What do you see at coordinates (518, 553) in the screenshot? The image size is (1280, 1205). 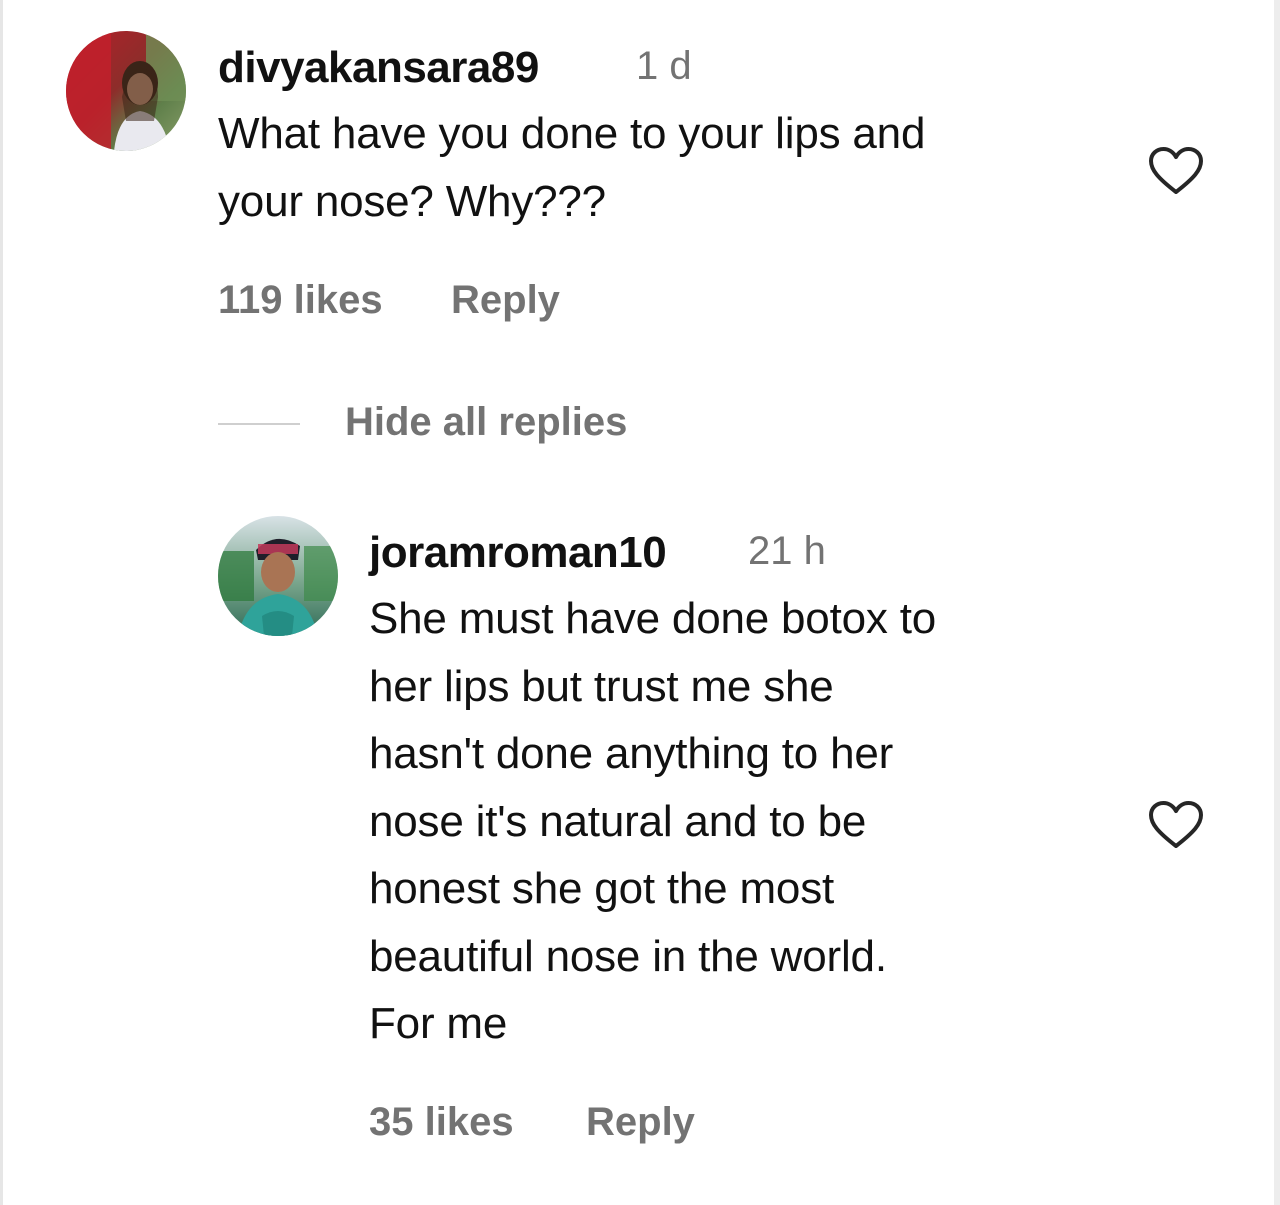 I see `reply-username: joramroman10` at bounding box center [518, 553].